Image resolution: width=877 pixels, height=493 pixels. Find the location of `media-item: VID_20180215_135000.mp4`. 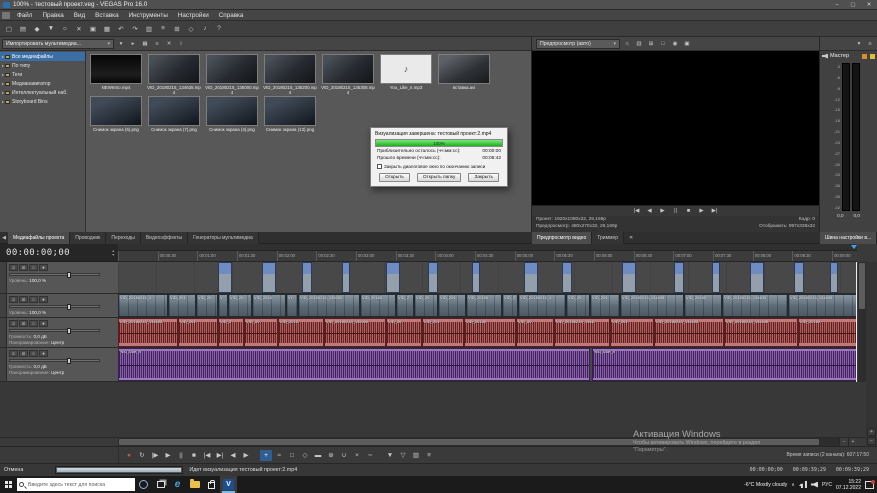

media-item: VID_20180215_135000.mp4 is located at coordinates (232, 74).